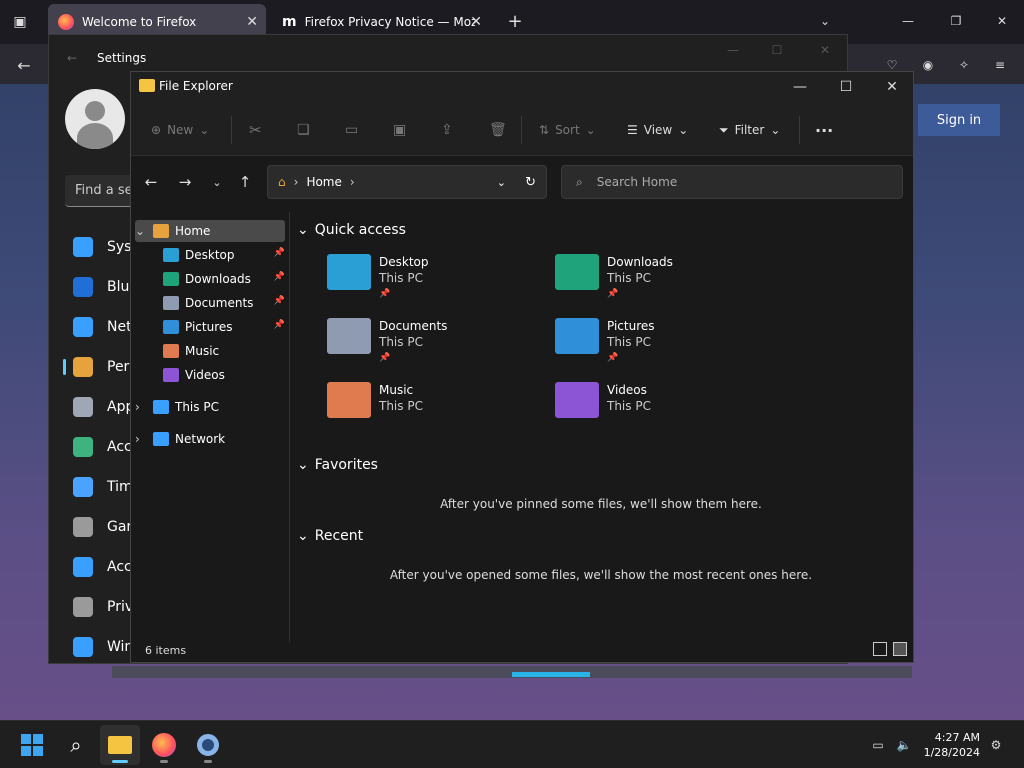 The height and width of the screenshot is (768, 1024). I want to click on tree-item: Documents 📌, so click(224, 303).